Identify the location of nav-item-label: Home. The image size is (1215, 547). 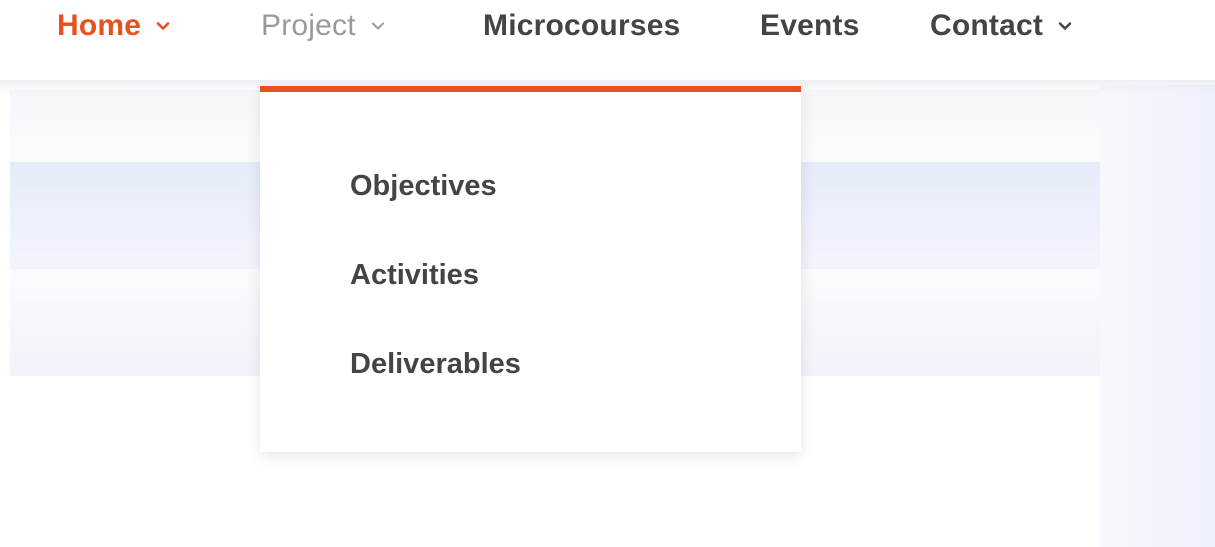
(99, 25).